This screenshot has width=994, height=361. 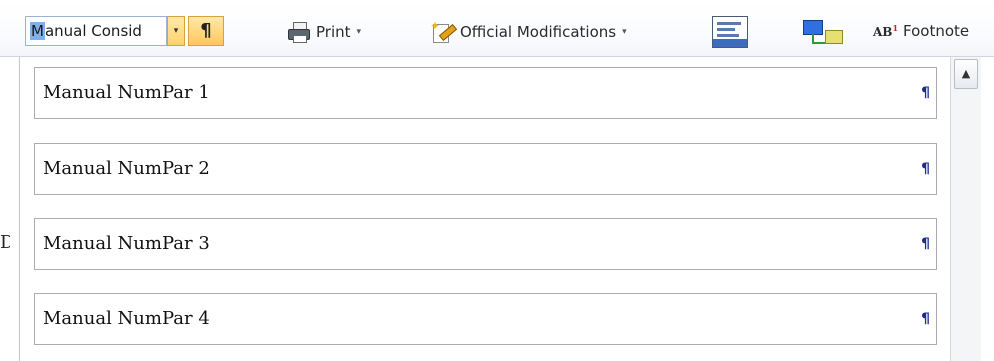 I want to click on style-name-value: Manual Consid, so click(x=86, y=31).